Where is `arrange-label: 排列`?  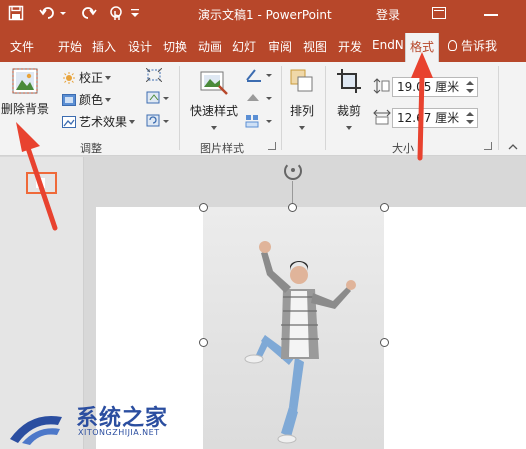
arrange-label: 排列 is located at coordinates (301, 111).